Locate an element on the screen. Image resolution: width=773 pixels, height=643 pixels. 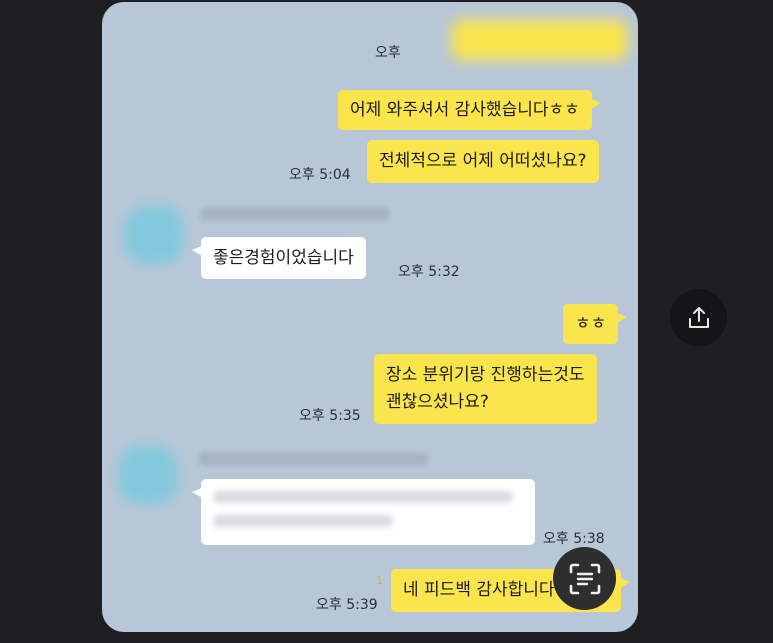
message-text: 어제 와주셔서 감사했습니다ㅎㅎ is located at coordinates (465, 110).